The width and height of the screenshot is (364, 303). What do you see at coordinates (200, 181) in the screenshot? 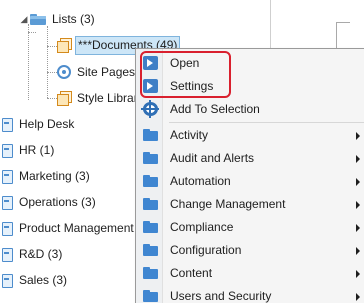
I see `menu-item-label: Automation` at bounding box center [200, 181].